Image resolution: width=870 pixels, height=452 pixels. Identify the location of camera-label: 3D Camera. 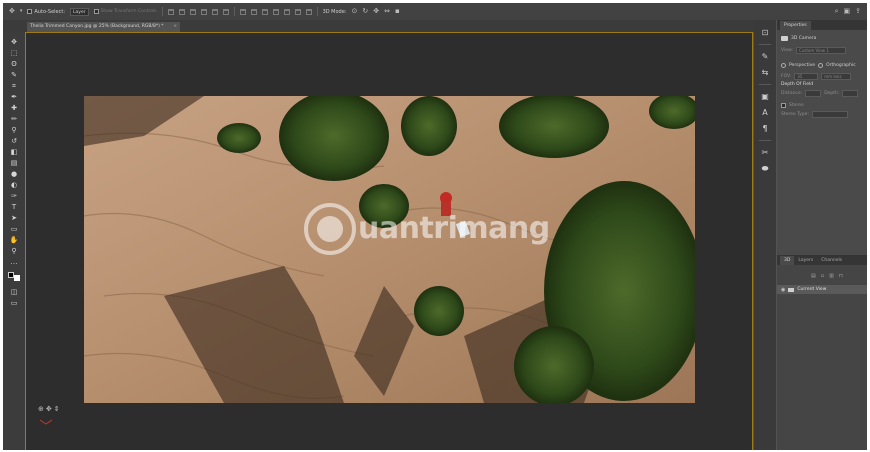
(804, 38).